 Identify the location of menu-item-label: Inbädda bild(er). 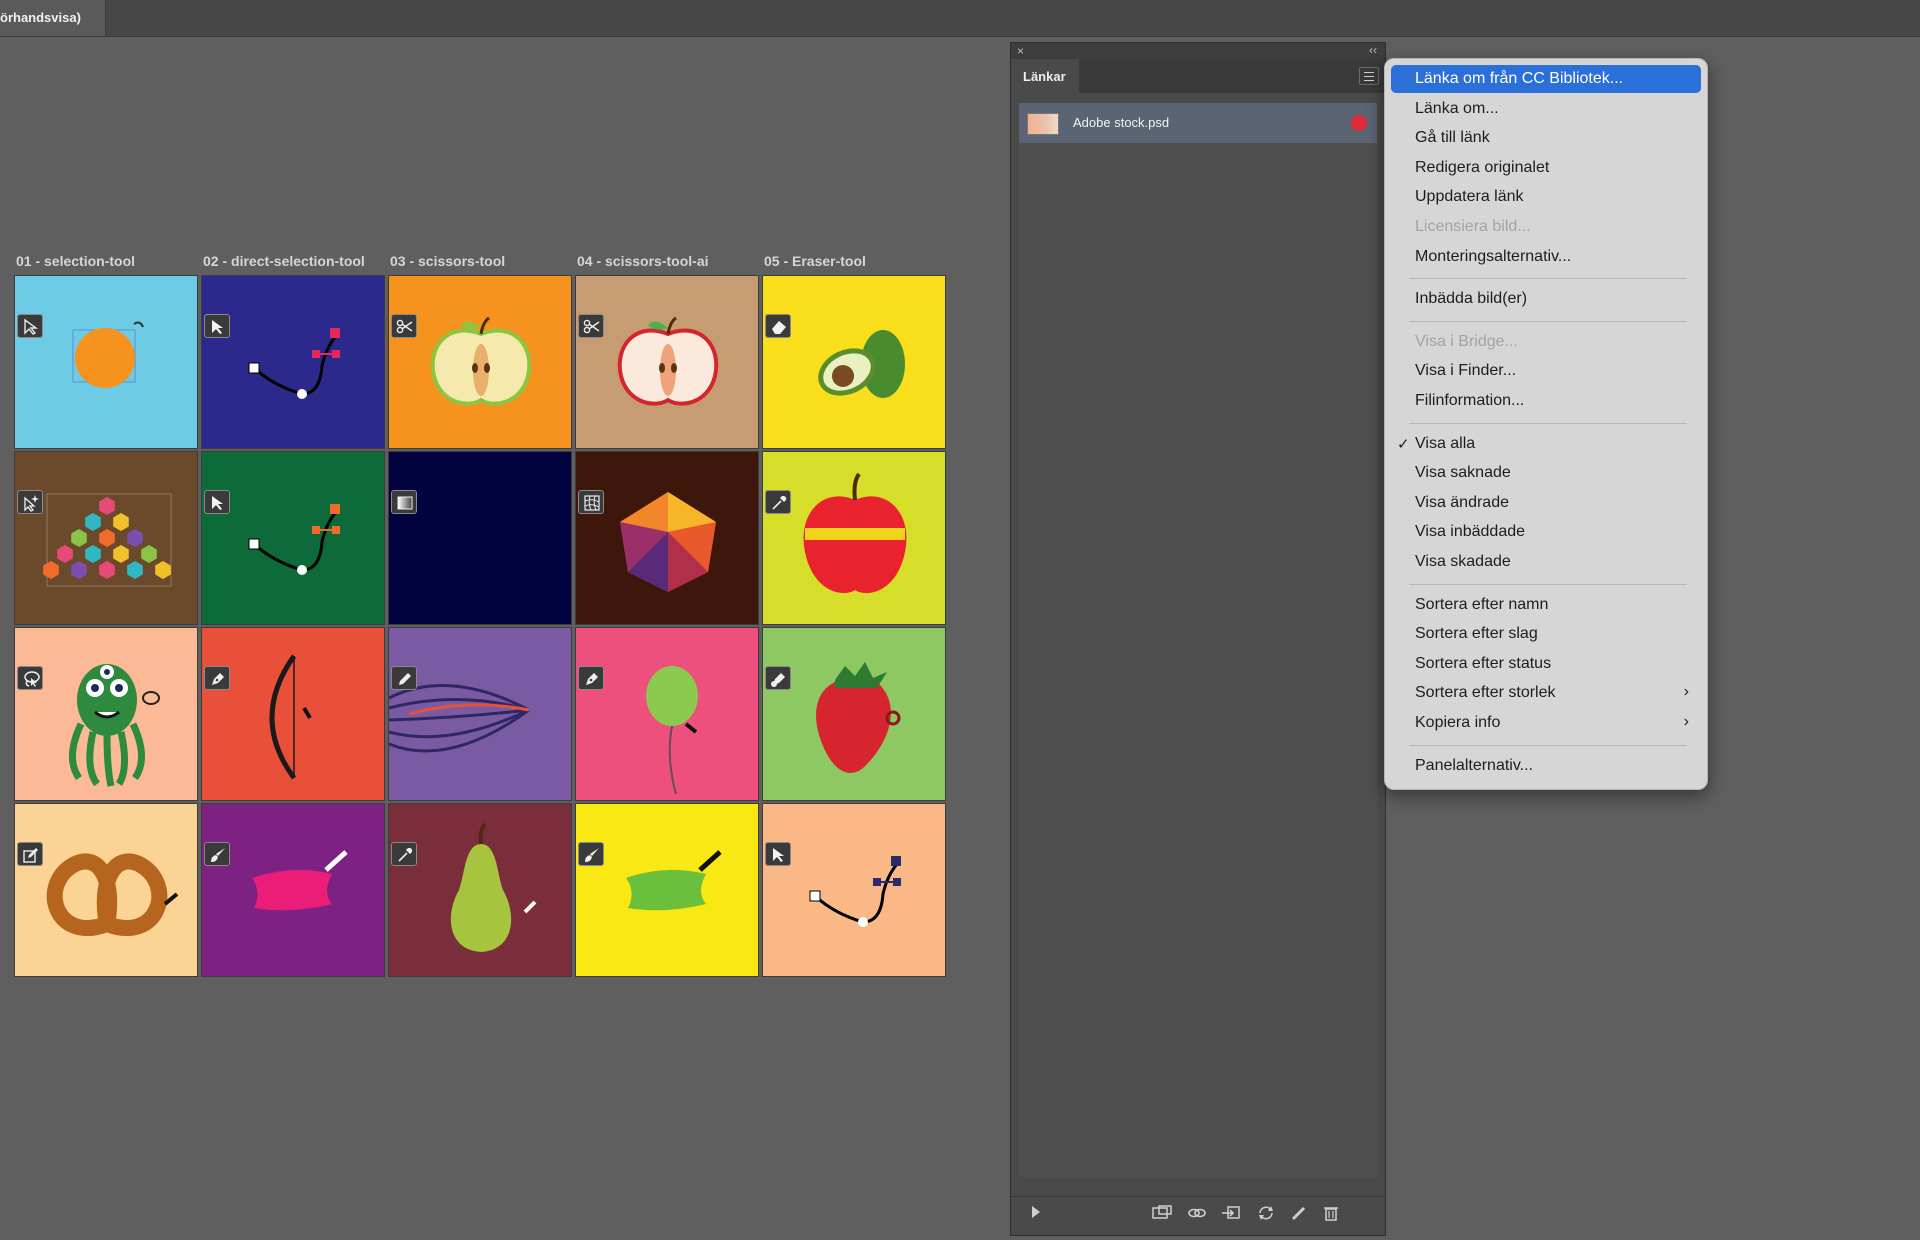
(1471, 299).